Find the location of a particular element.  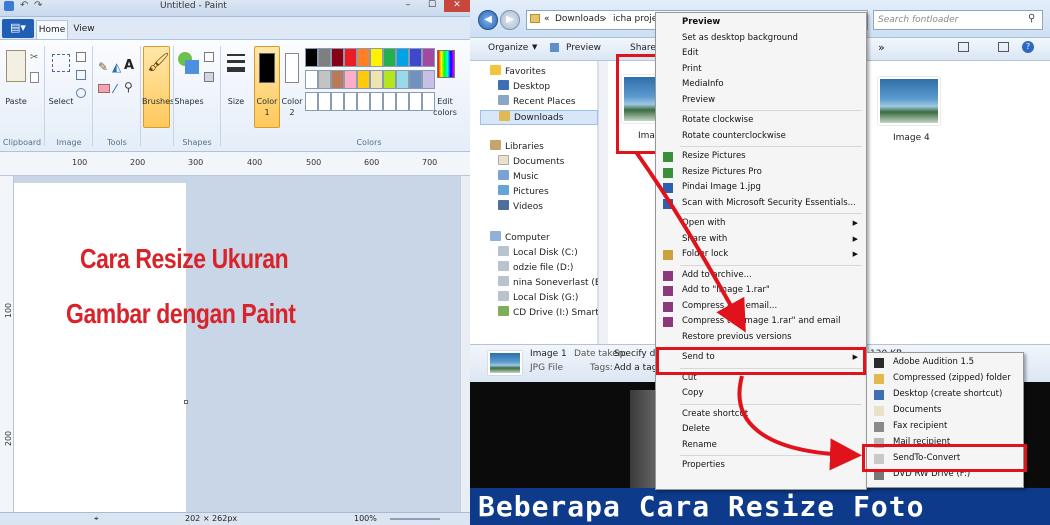

arrow-to-compress is located at coordinates (690, 241).